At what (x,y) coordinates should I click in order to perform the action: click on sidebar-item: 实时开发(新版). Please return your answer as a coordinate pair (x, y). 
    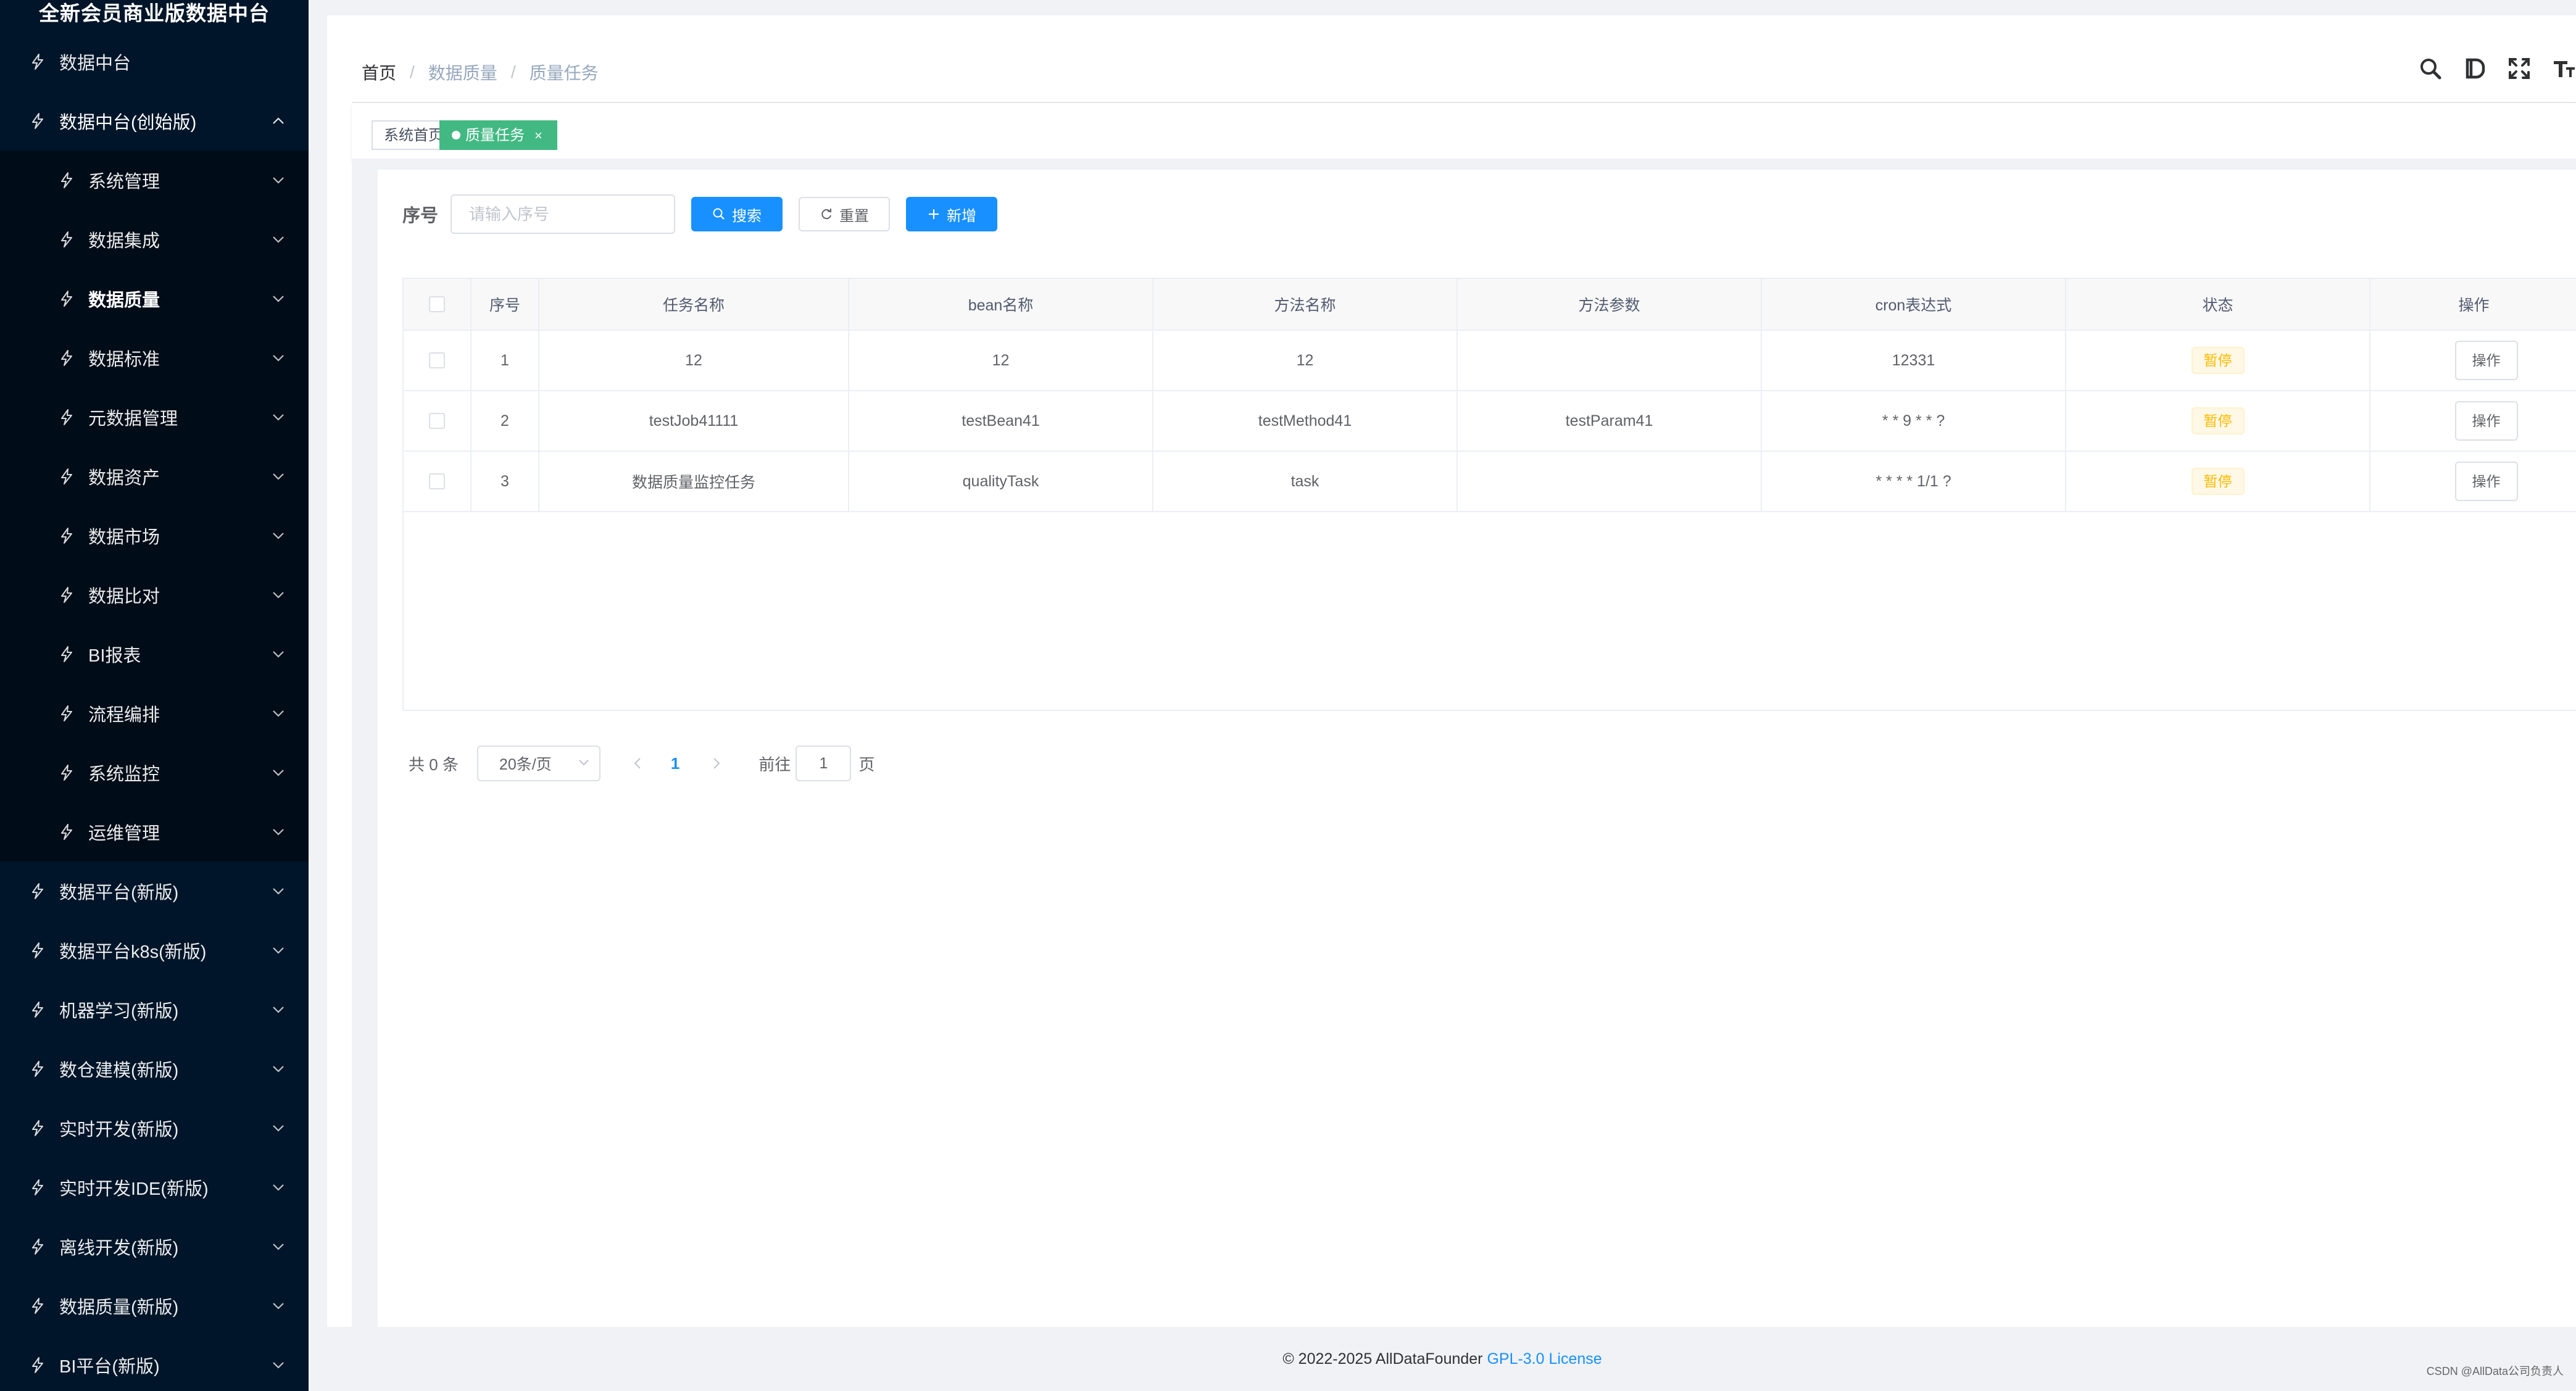
    Looking at the image, I should click on (154, 1128).